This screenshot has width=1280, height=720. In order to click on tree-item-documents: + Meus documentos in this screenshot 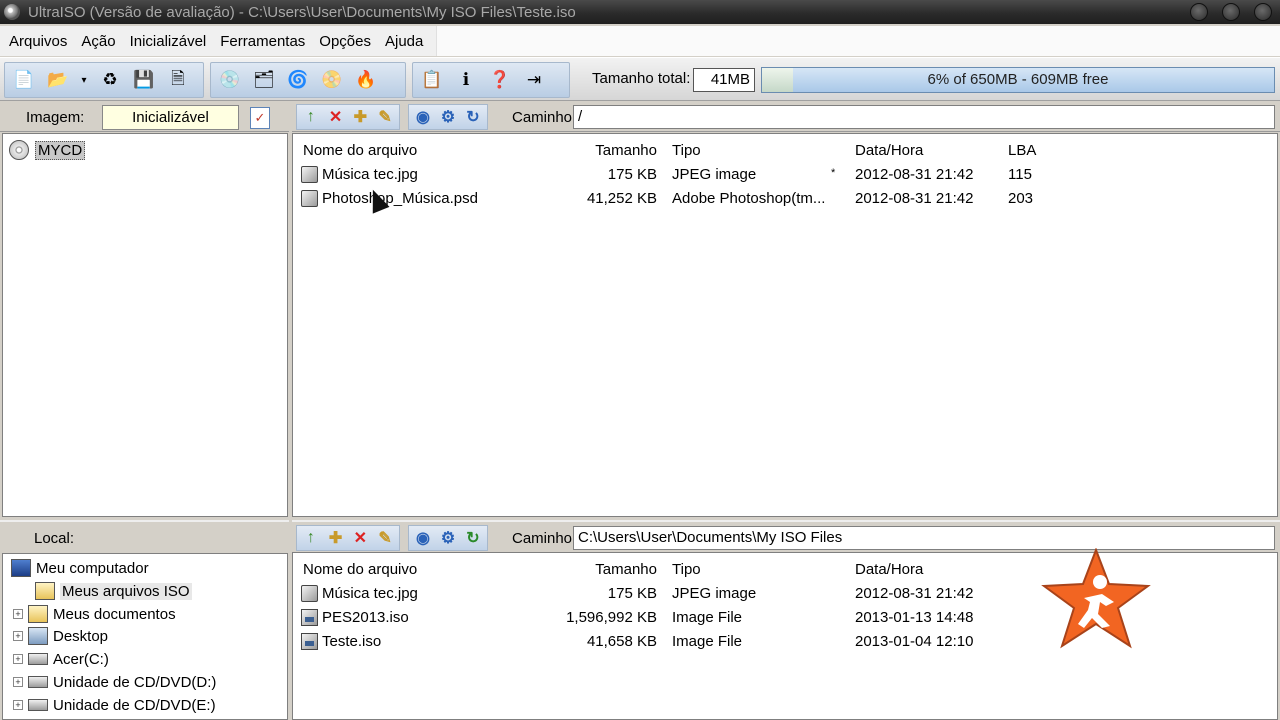, I will do `click(94, 614)`.